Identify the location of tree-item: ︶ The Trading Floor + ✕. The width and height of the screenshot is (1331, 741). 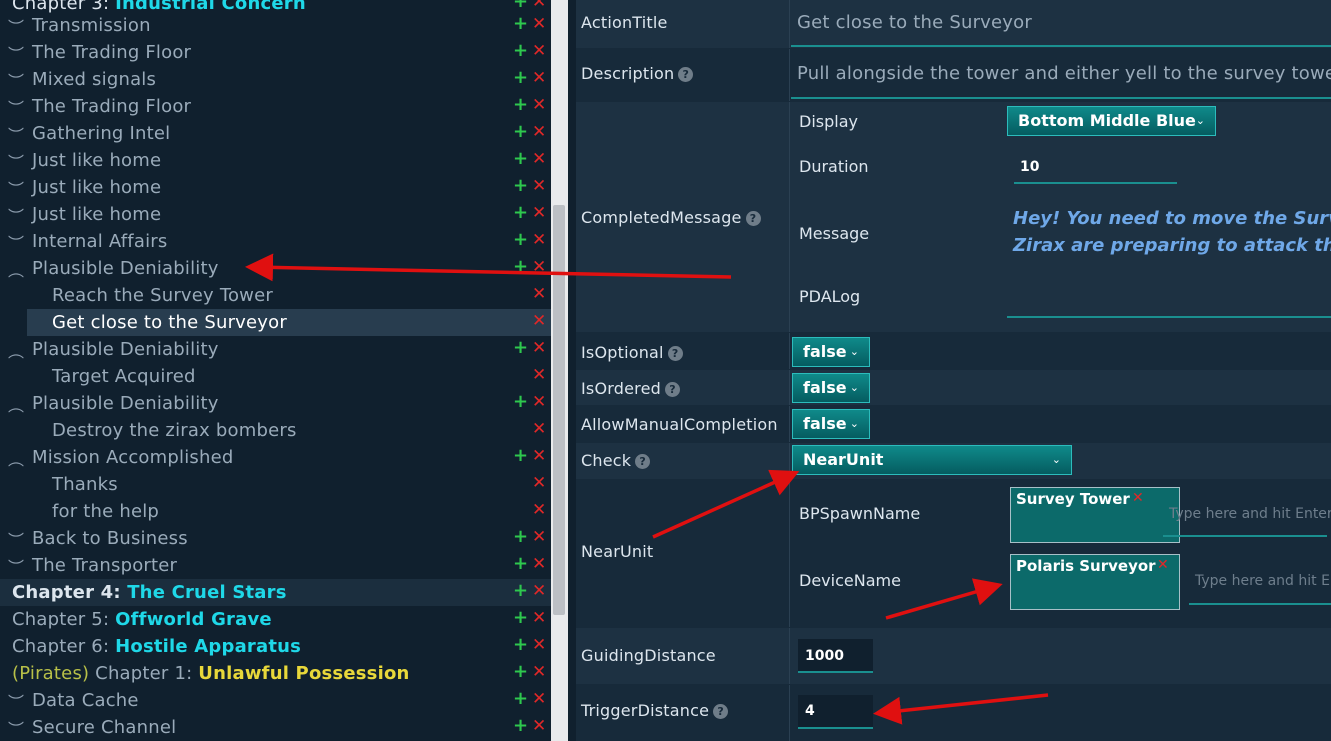
(275, 106).